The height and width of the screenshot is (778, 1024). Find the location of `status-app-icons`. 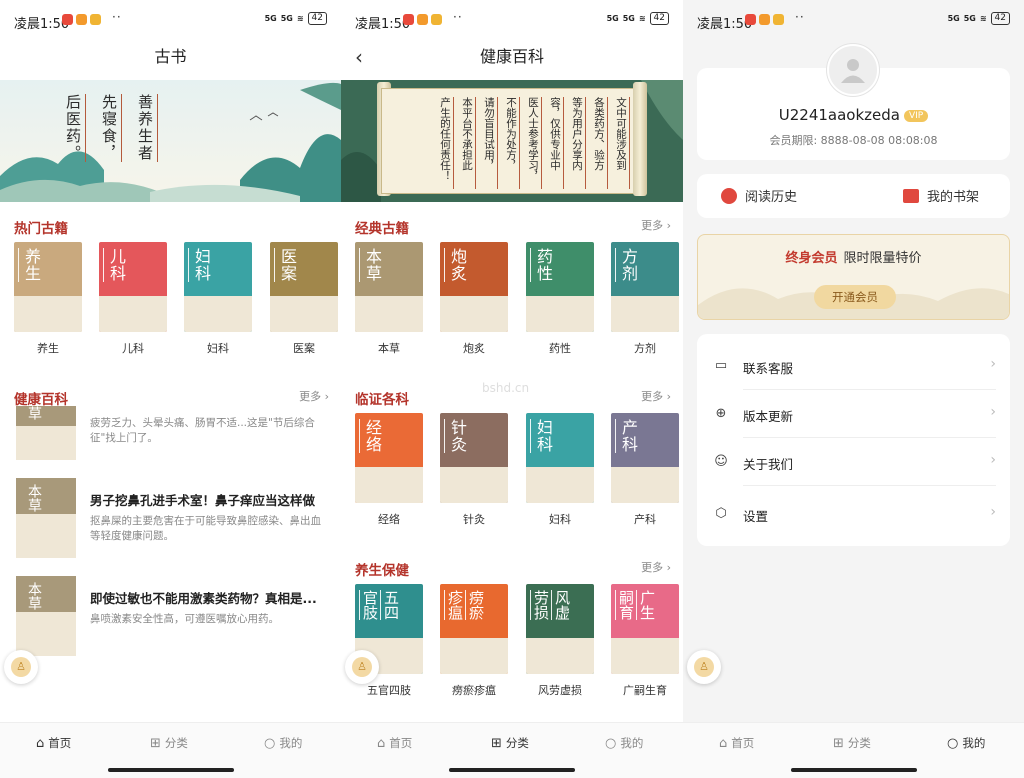

status-app-icons is located at coordinates (764, 19).